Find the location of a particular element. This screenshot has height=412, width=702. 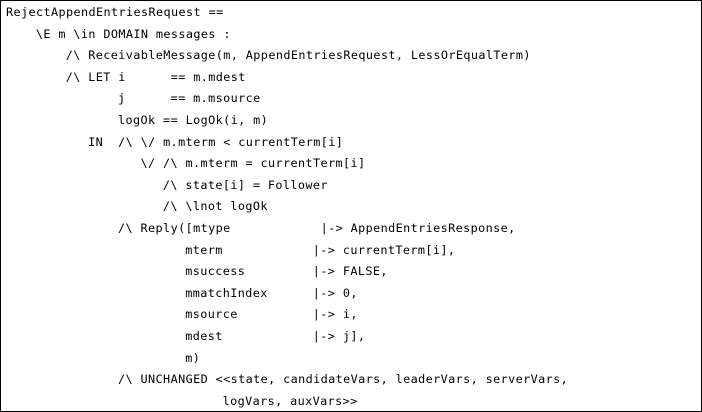

code-line-10: /\ \lnot logOk is located at coordinates (215, 206).